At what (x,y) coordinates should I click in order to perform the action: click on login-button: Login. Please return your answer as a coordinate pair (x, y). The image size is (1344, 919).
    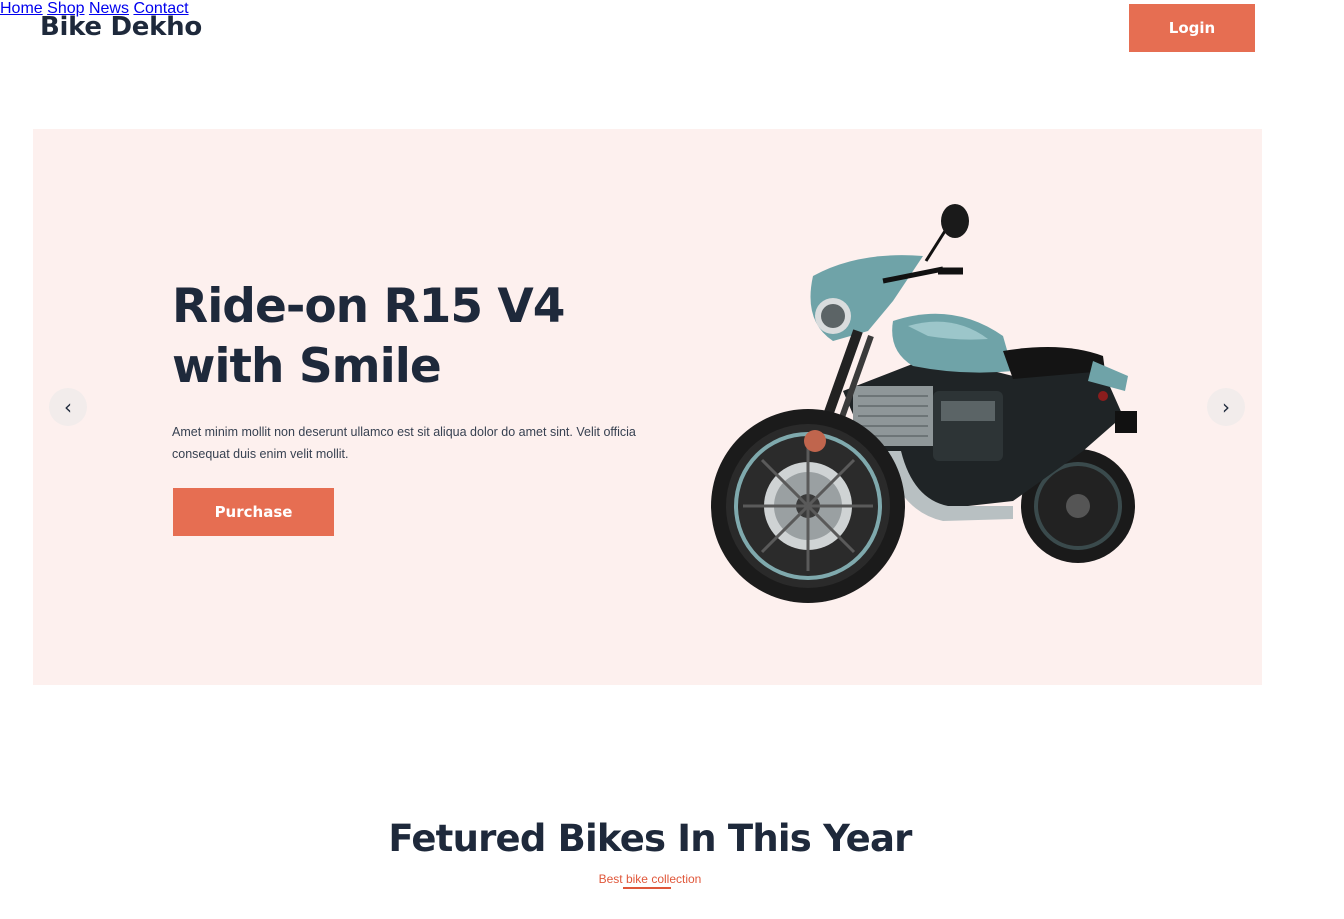
    Looking at the image, I should click on (1192, 28).